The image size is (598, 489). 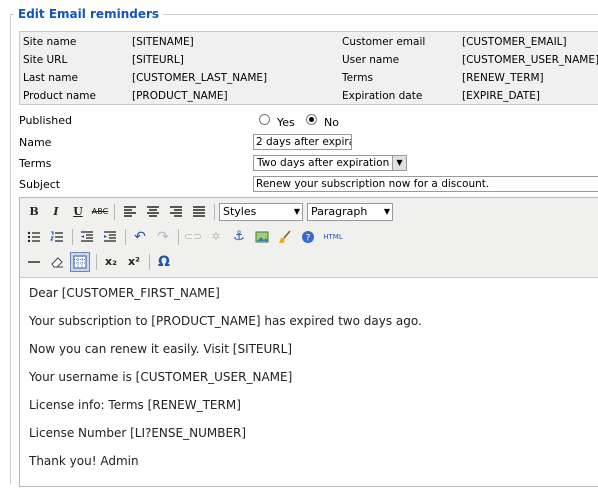 What do you see at coordinates (311, 119) in the screenshot?
I see `published-no-radio` at bounding box center [311, 119].